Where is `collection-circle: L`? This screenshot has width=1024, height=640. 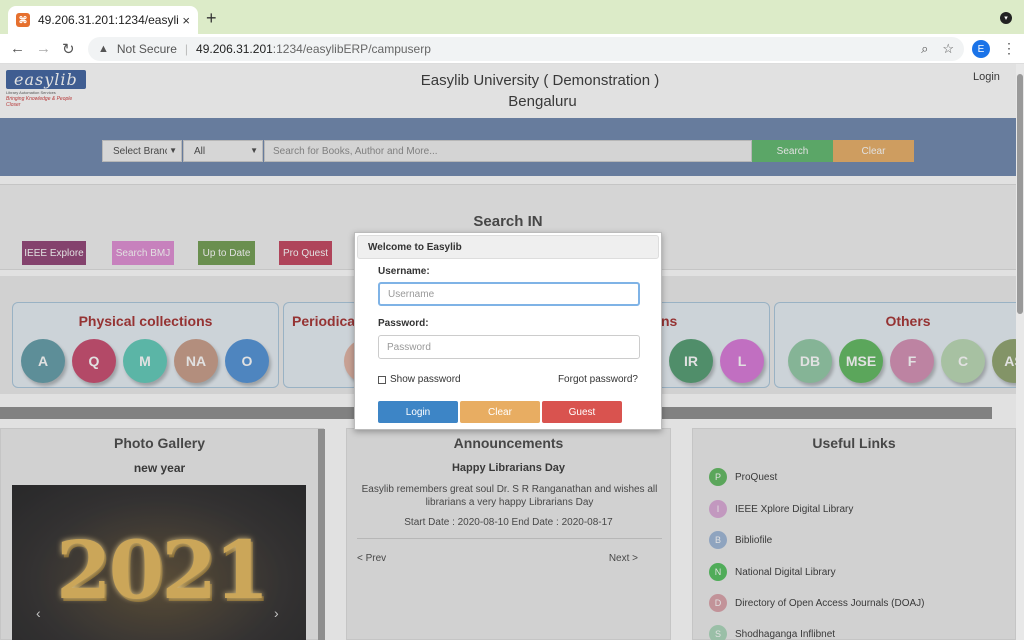 collection-circle: L is located at coordinates (742, 361).